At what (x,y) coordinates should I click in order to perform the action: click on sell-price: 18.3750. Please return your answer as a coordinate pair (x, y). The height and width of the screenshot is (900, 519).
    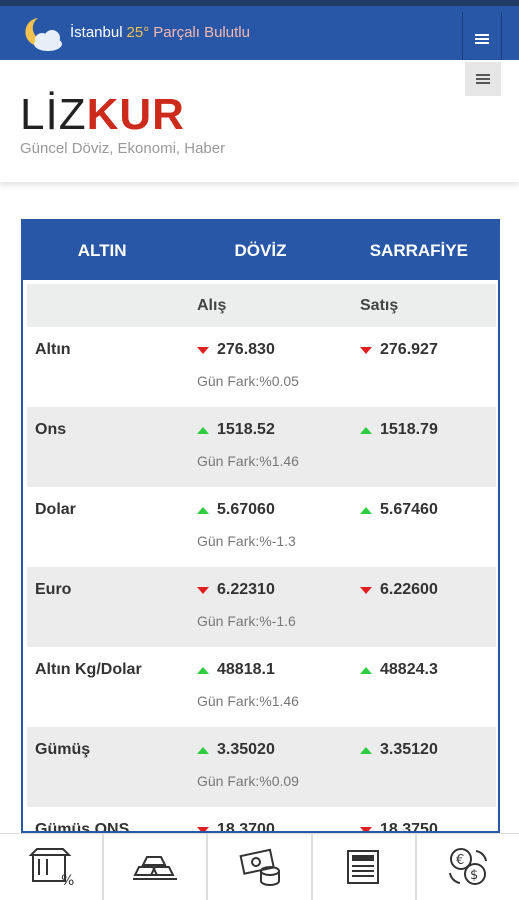
    Looking at the image, I should click on (409, 827).